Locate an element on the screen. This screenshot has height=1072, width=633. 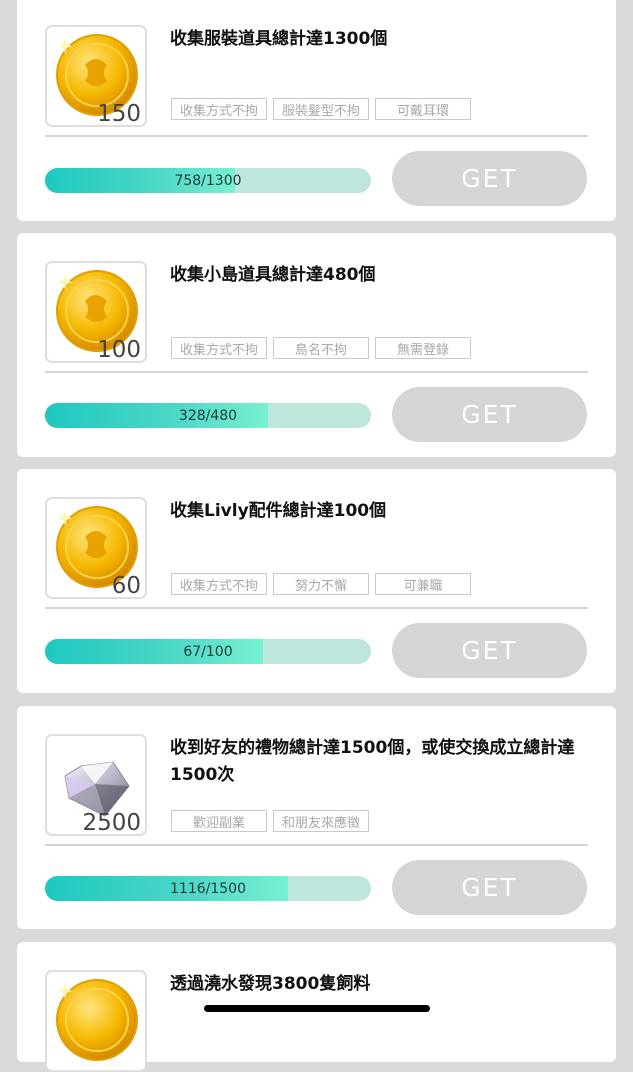
reward-amount: 60 is located at coordinates (126, 586).